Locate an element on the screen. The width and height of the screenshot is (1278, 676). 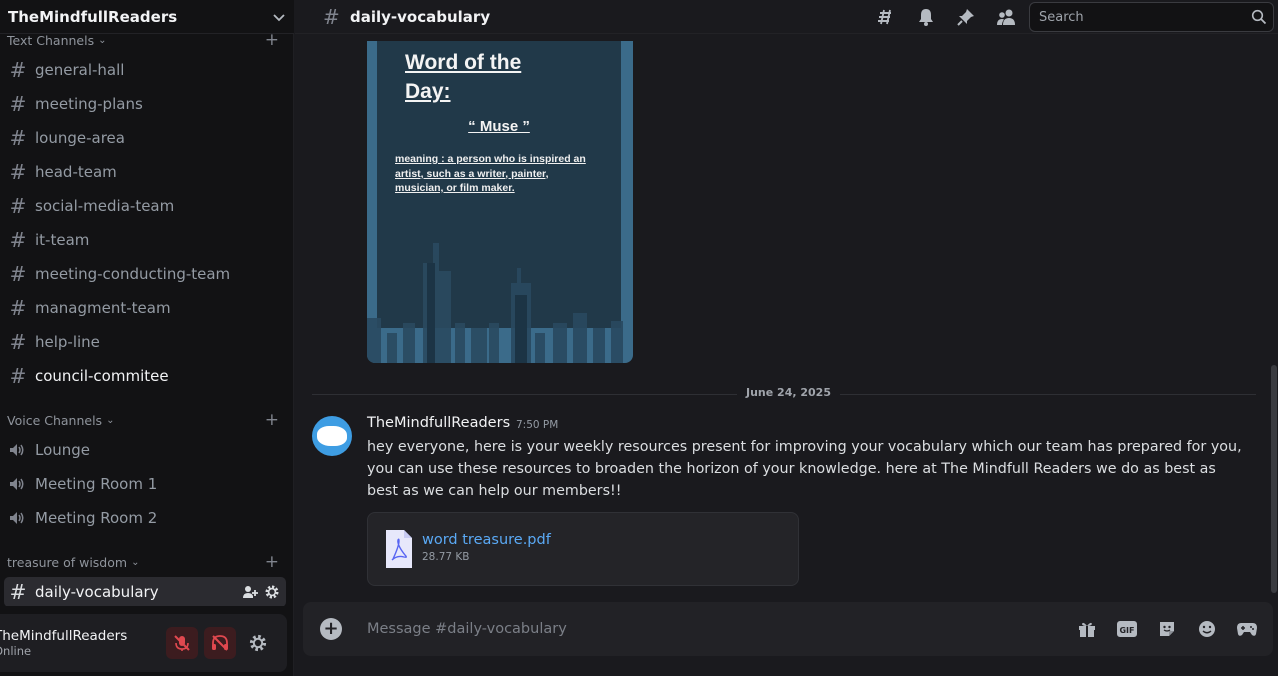
gamepad-icon is located at coordinates (1247, 629).